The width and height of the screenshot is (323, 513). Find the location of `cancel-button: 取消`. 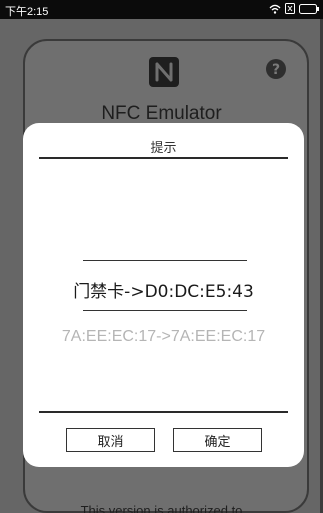

cancel-button: 取消 is located at coordinates (110, 440).